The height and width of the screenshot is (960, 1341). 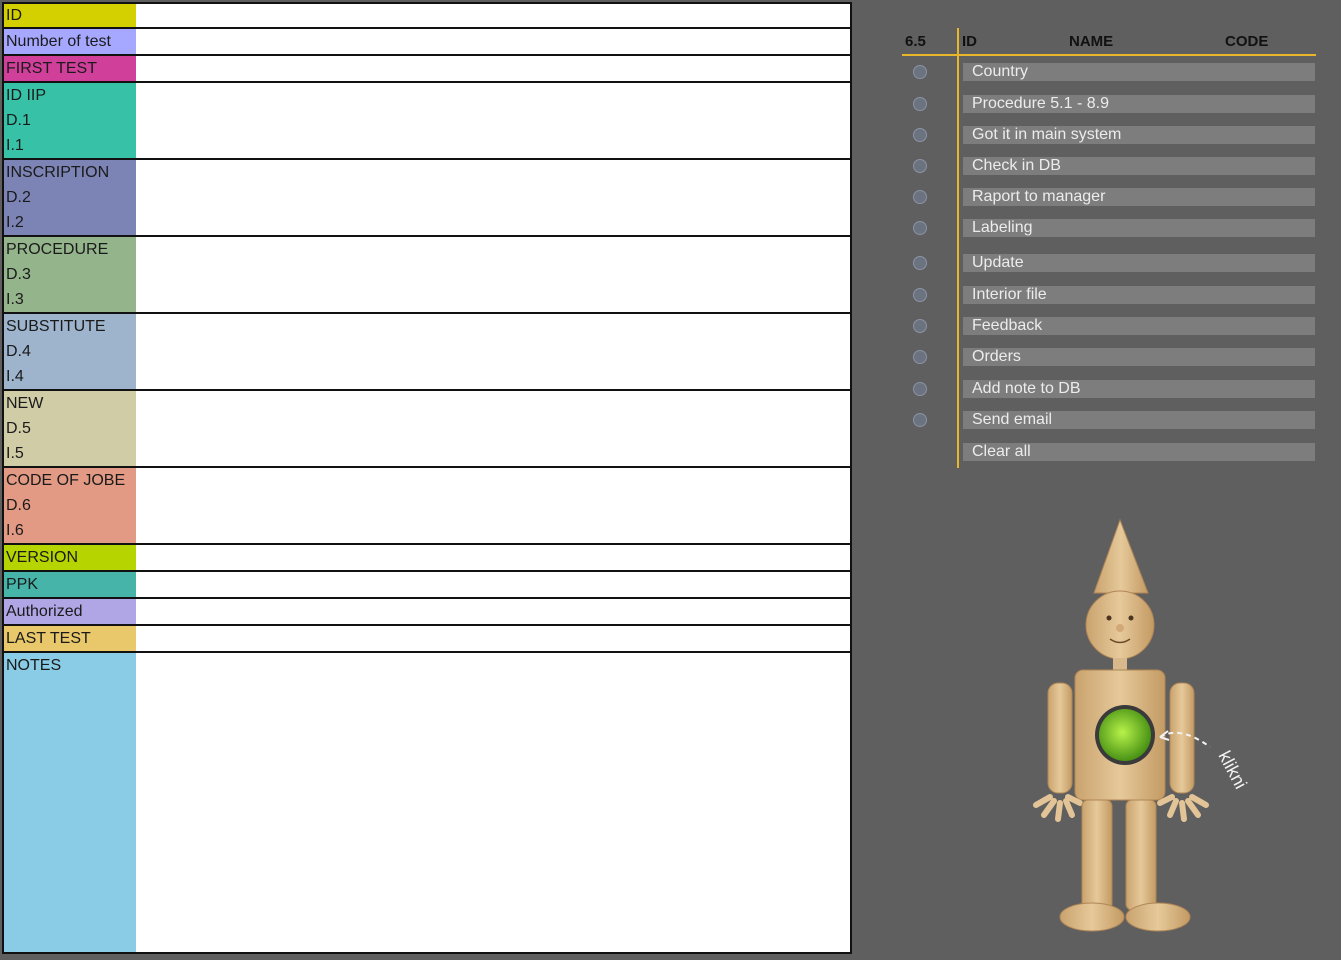 I want to click on field-label: I.5, so click(x=15, y=453).